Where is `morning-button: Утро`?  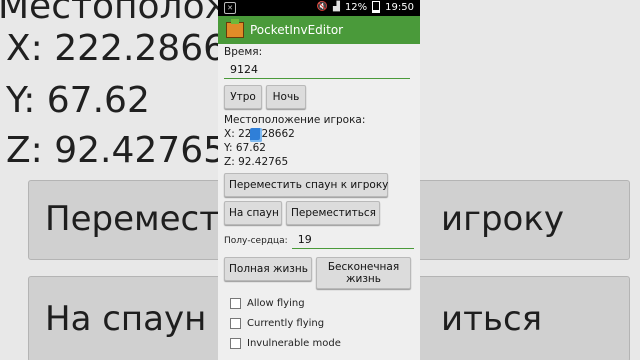 morning-button: Утро is located at coordinates (243, 97).